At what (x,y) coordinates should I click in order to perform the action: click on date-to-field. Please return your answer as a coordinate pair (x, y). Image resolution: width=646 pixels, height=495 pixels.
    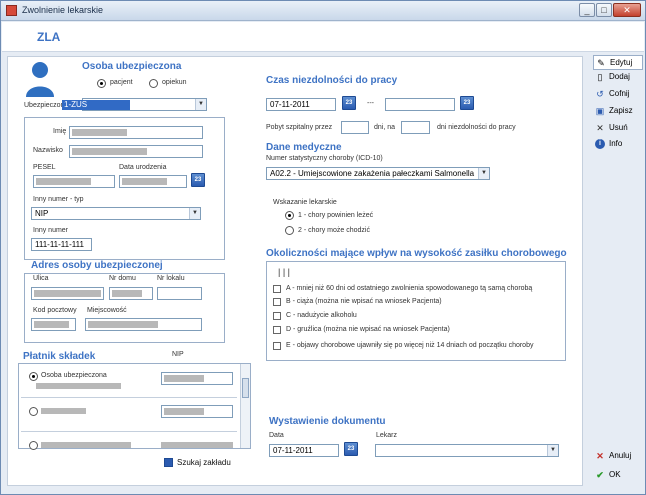
    Looking at the image, I should click on (420, 104).